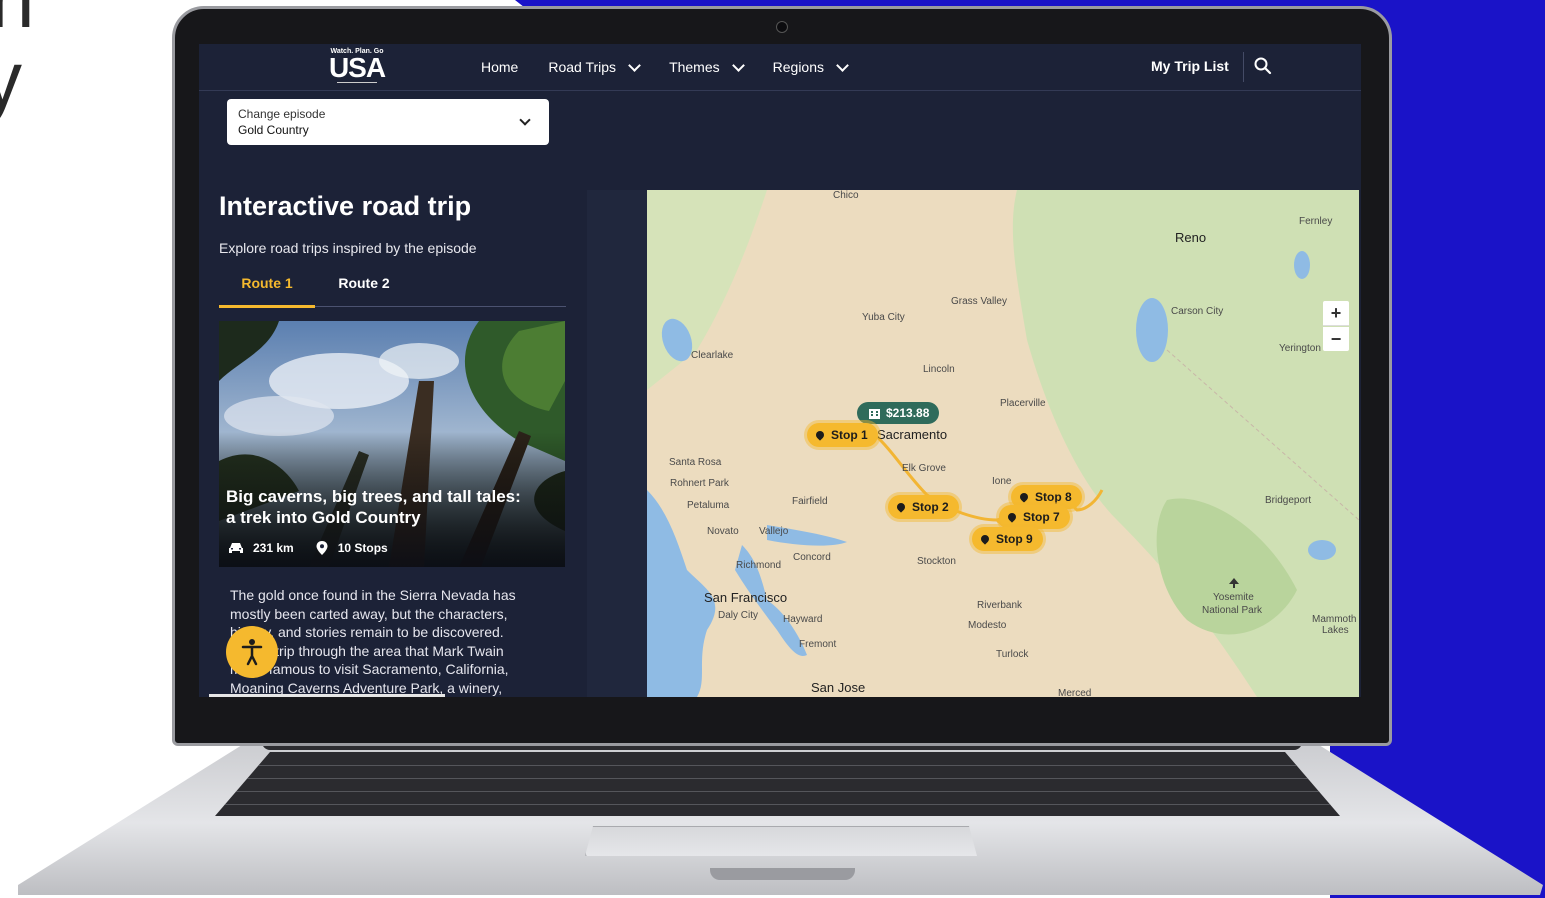  Describe the element at coordinates (273, 548) in the screenshot. I see `card-distance: 231 km` at that location.